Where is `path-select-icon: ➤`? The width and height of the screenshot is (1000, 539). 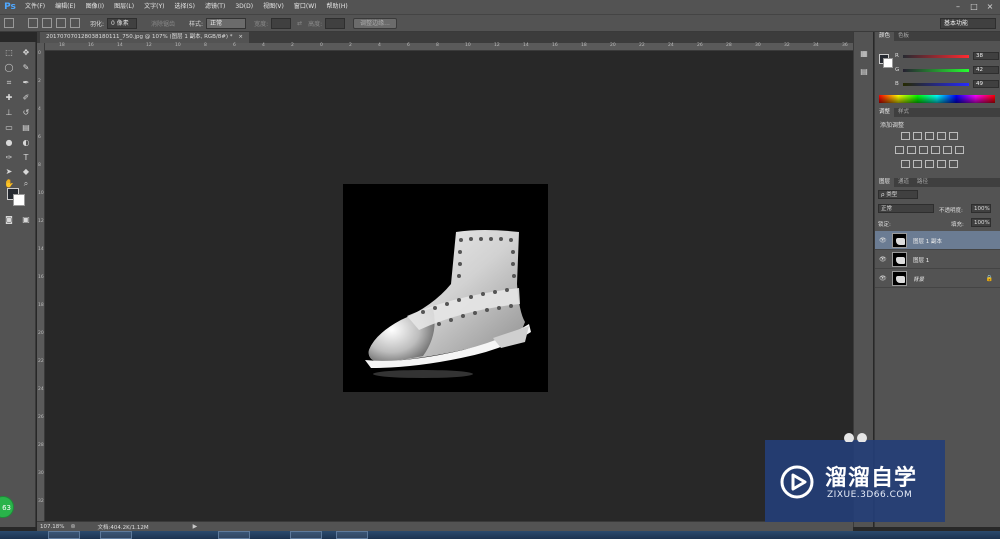 path-select-icon: ➤ is located at coordinates (9, 172).